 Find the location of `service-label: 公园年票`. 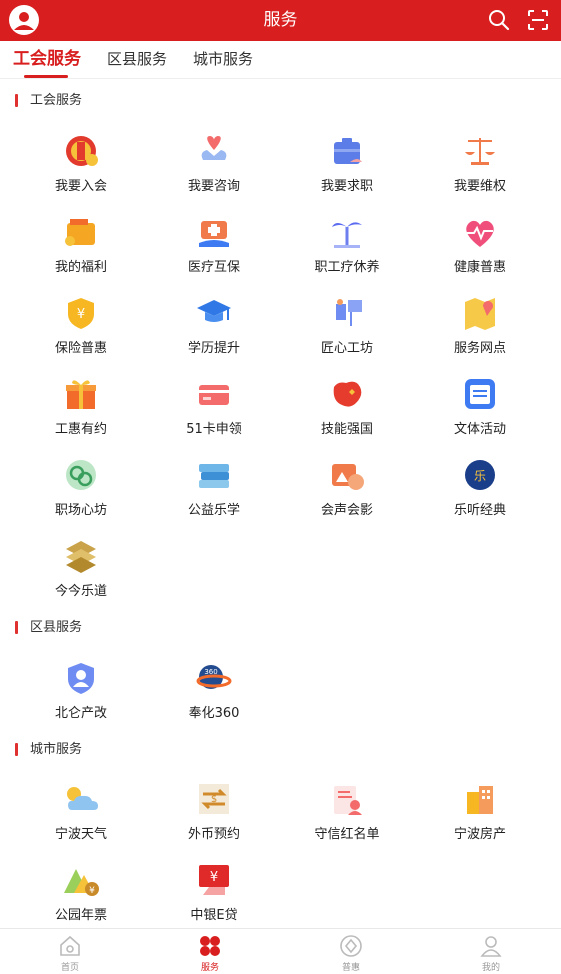

service-label: 公园年票 is located at coordinates (80, 915).